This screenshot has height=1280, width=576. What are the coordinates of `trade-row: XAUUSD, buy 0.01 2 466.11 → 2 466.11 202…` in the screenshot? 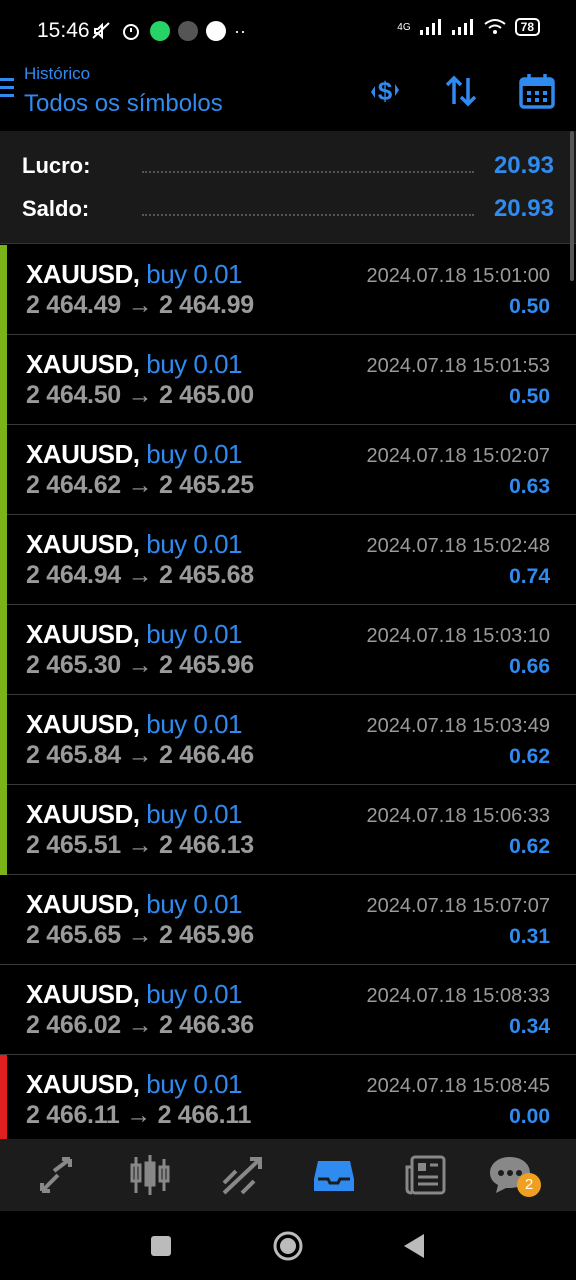 It's located at (288, 1100).